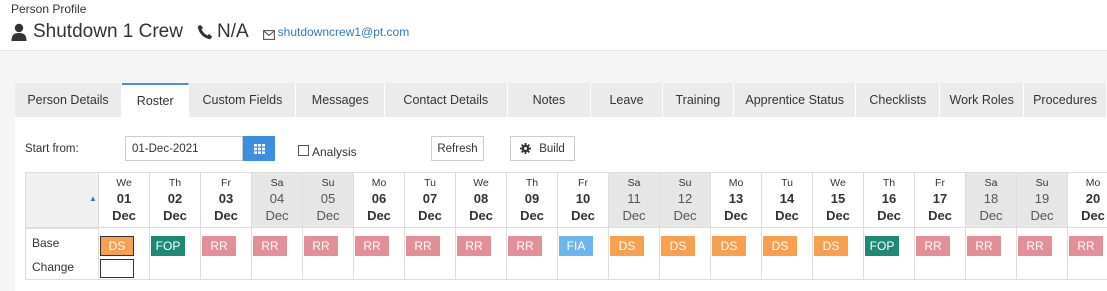 The width and height of the screenshot is (1107, 291). I want to click on day-header: Fr 03 Dec, so click(226, 200).